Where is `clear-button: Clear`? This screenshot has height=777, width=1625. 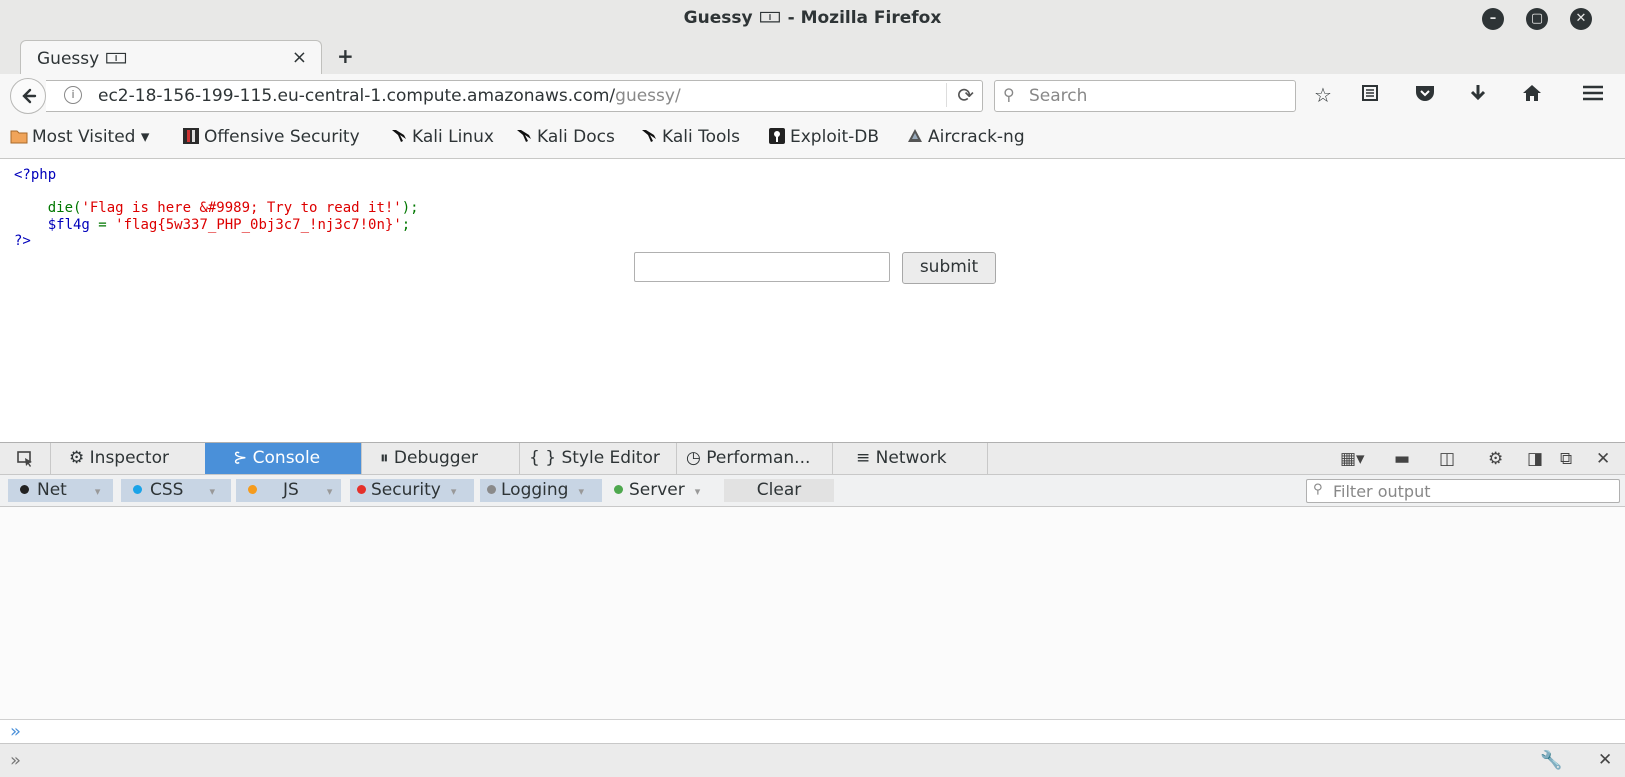 clear-button: Clear is located at coordinates (779, 490).